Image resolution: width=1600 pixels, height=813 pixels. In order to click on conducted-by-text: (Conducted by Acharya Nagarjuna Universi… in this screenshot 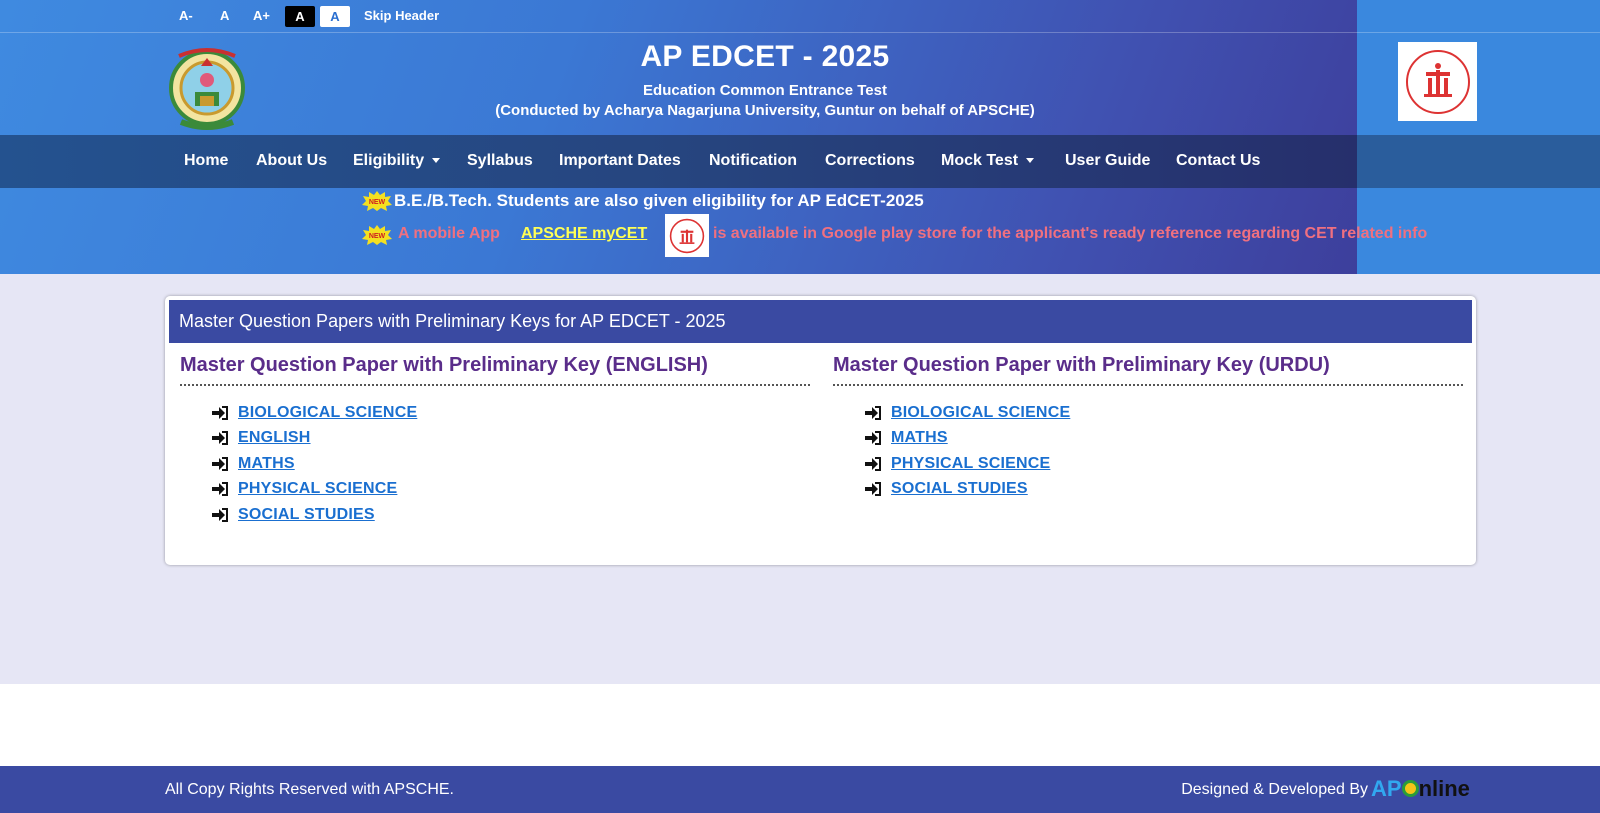, I will do `click(765, 110)`.